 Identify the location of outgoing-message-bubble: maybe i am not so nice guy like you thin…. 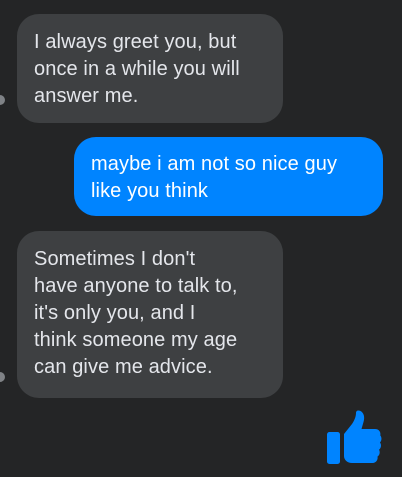
(228, 176).